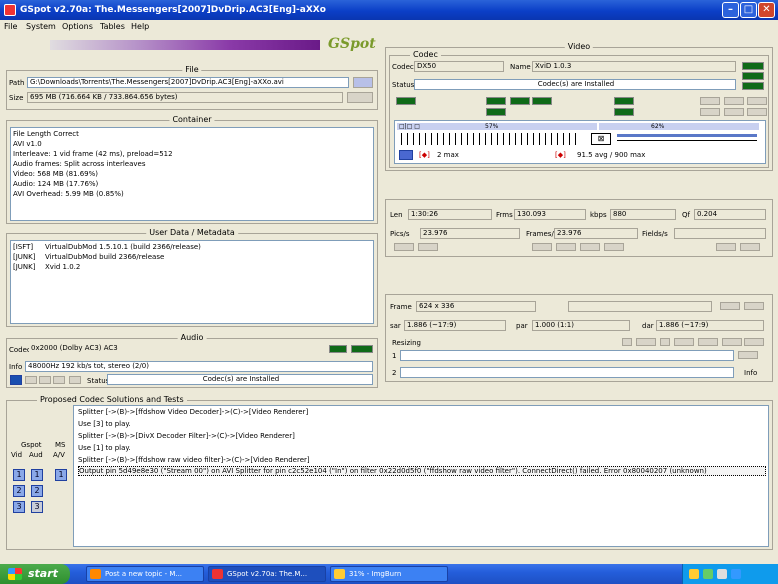 This screenshot has width=778, height=584. What do you see at coordinates (79, 164) in the screenshot?
I see `container-line: Audio frames: Split across interleaves` at bounding box center [79, 164].